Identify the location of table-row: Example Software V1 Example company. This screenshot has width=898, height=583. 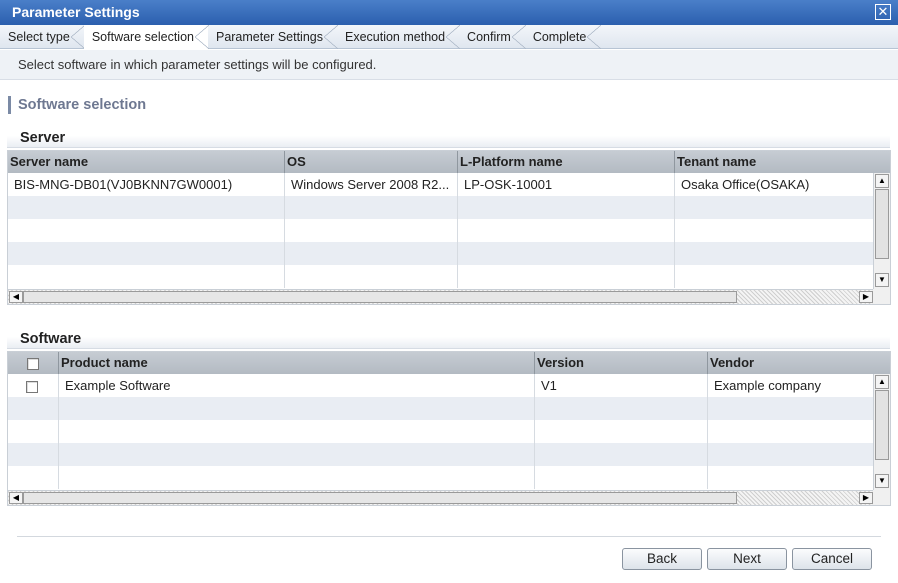
(441, 385).